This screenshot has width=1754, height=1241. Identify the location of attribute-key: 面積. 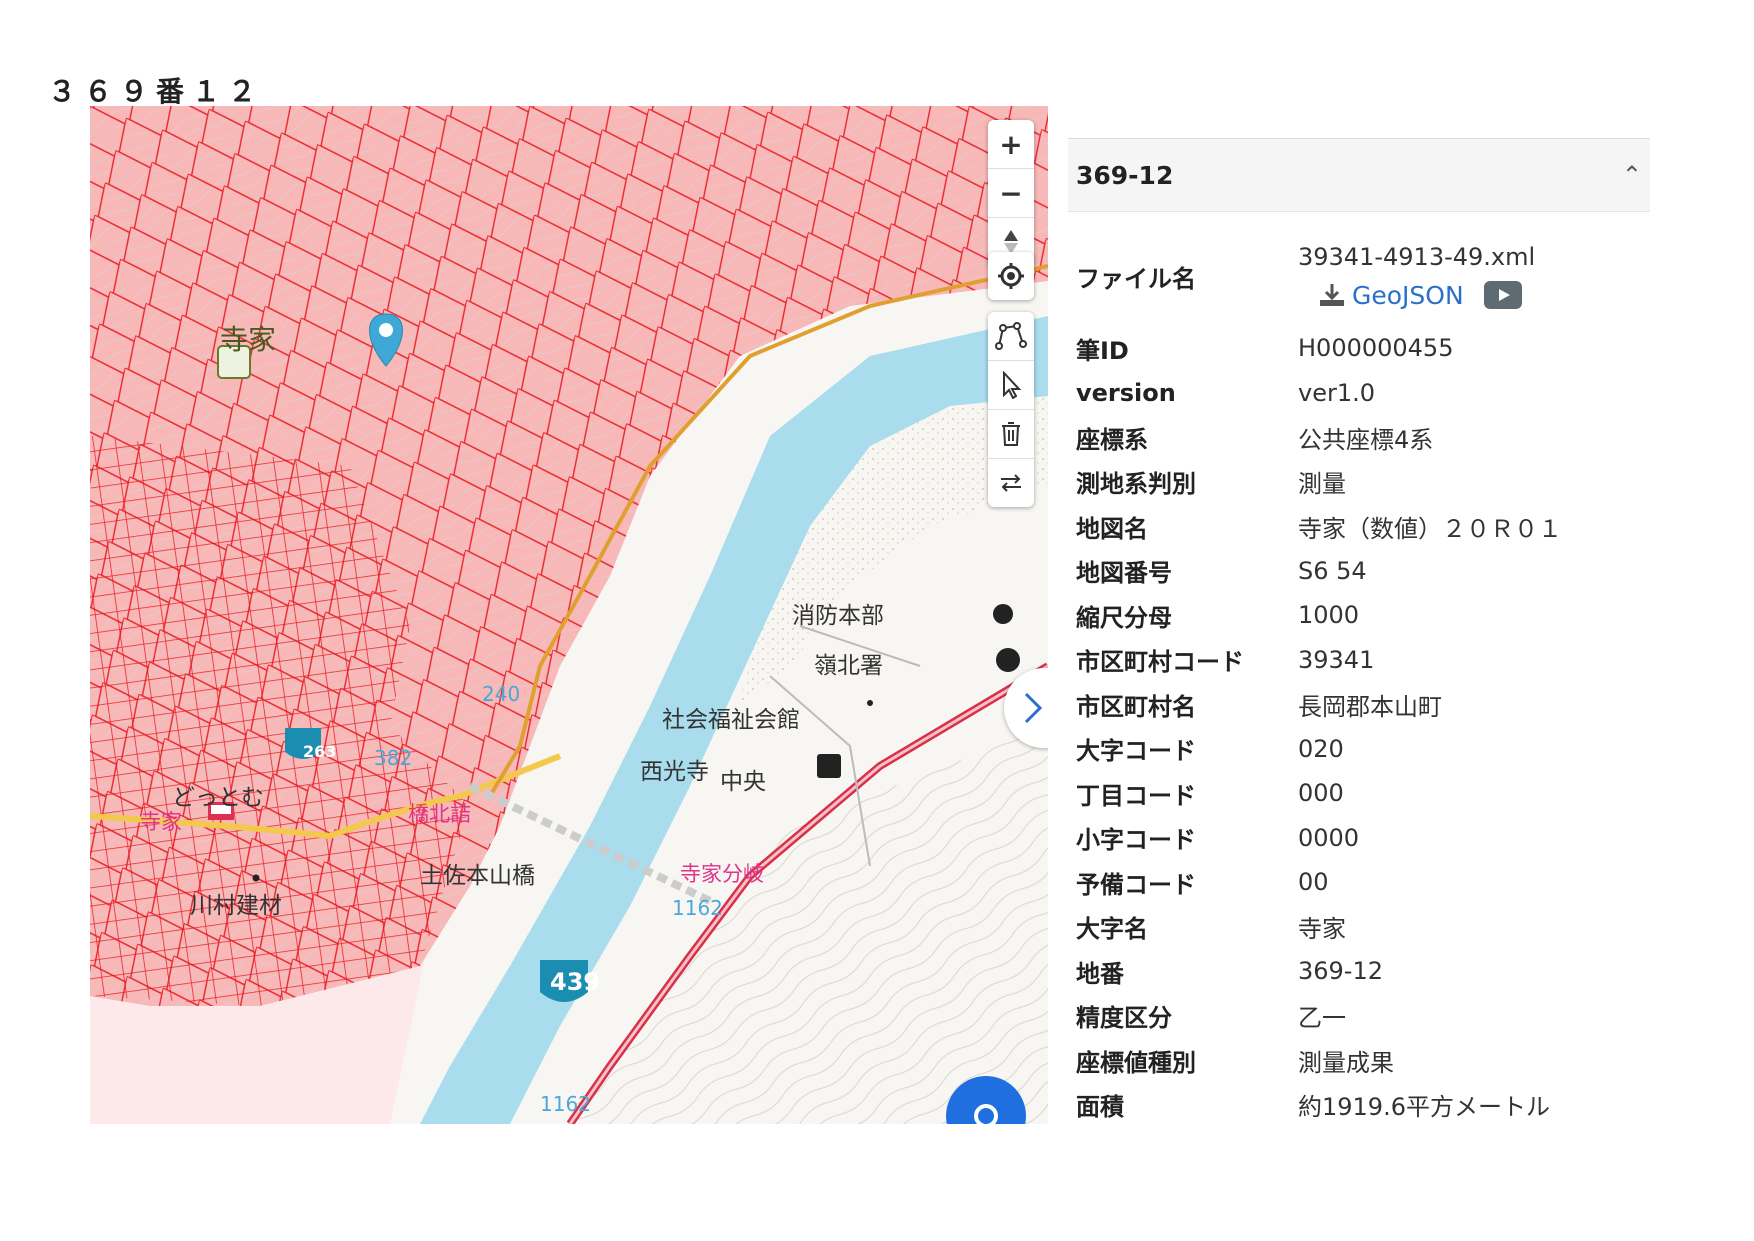
(1100, 1106).